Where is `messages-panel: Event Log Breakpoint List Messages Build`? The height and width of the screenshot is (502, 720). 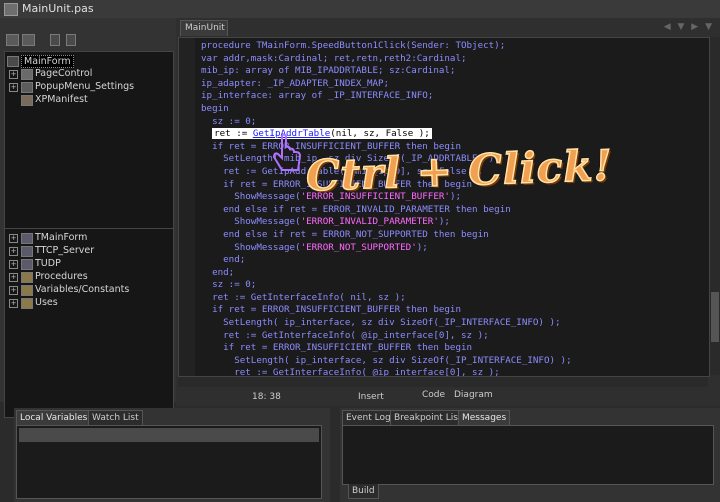 messages-panel: Event Log Breakpoint List Messages Build is located at coordinates (530, 455).